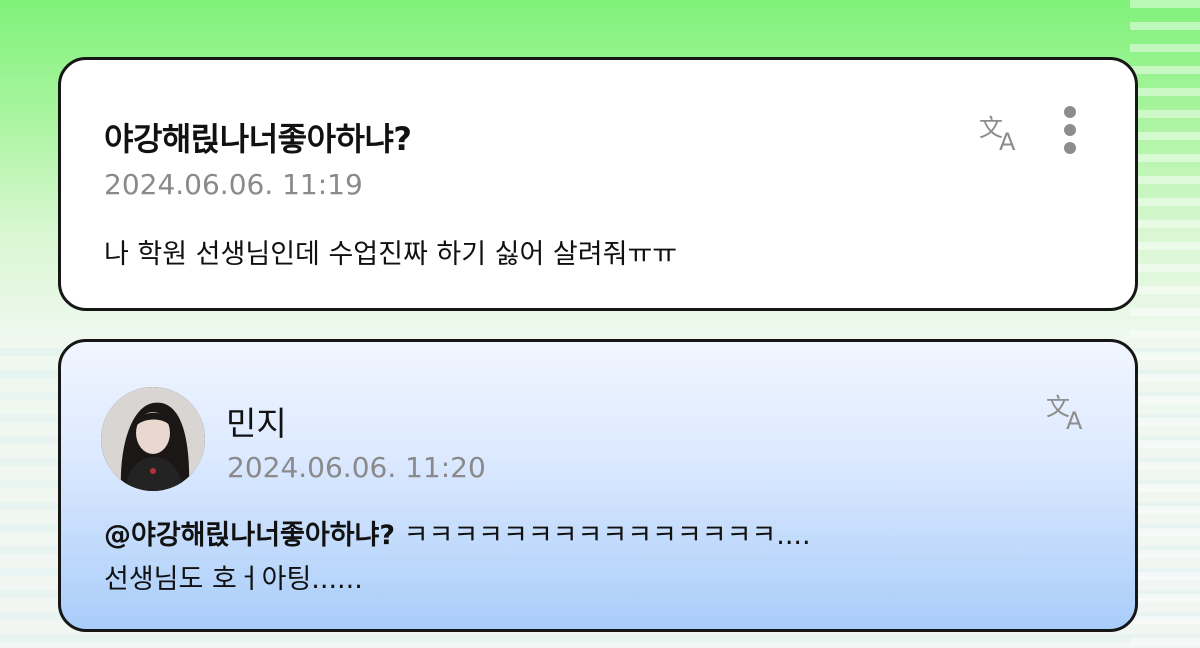  Describe the element at coordinates (153, 439) in the screenshot. I see `avatar` at that location.